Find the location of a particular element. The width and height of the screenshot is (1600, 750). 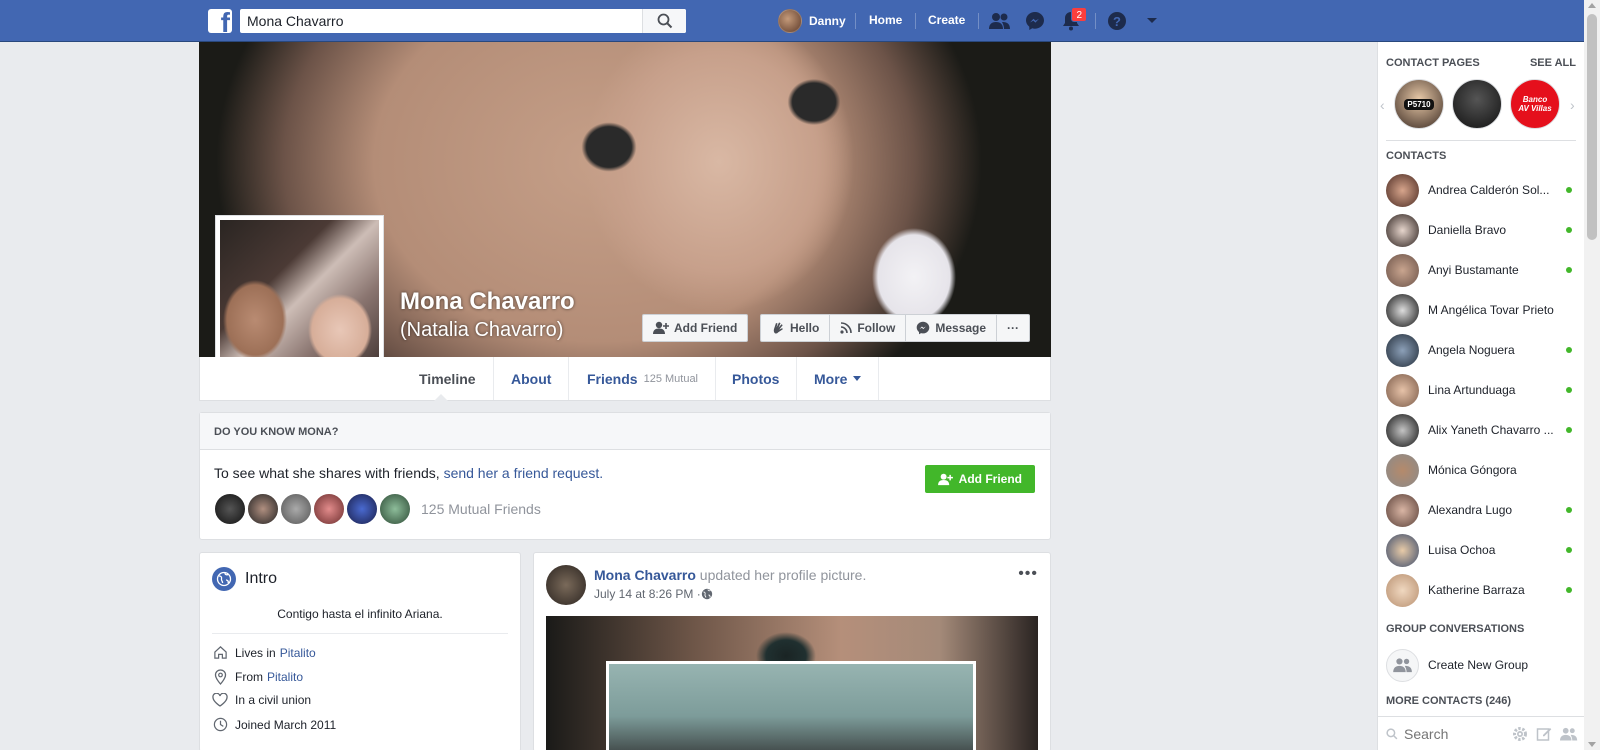

lives-in-link: Pitalito is located at coordinates (298, 653).